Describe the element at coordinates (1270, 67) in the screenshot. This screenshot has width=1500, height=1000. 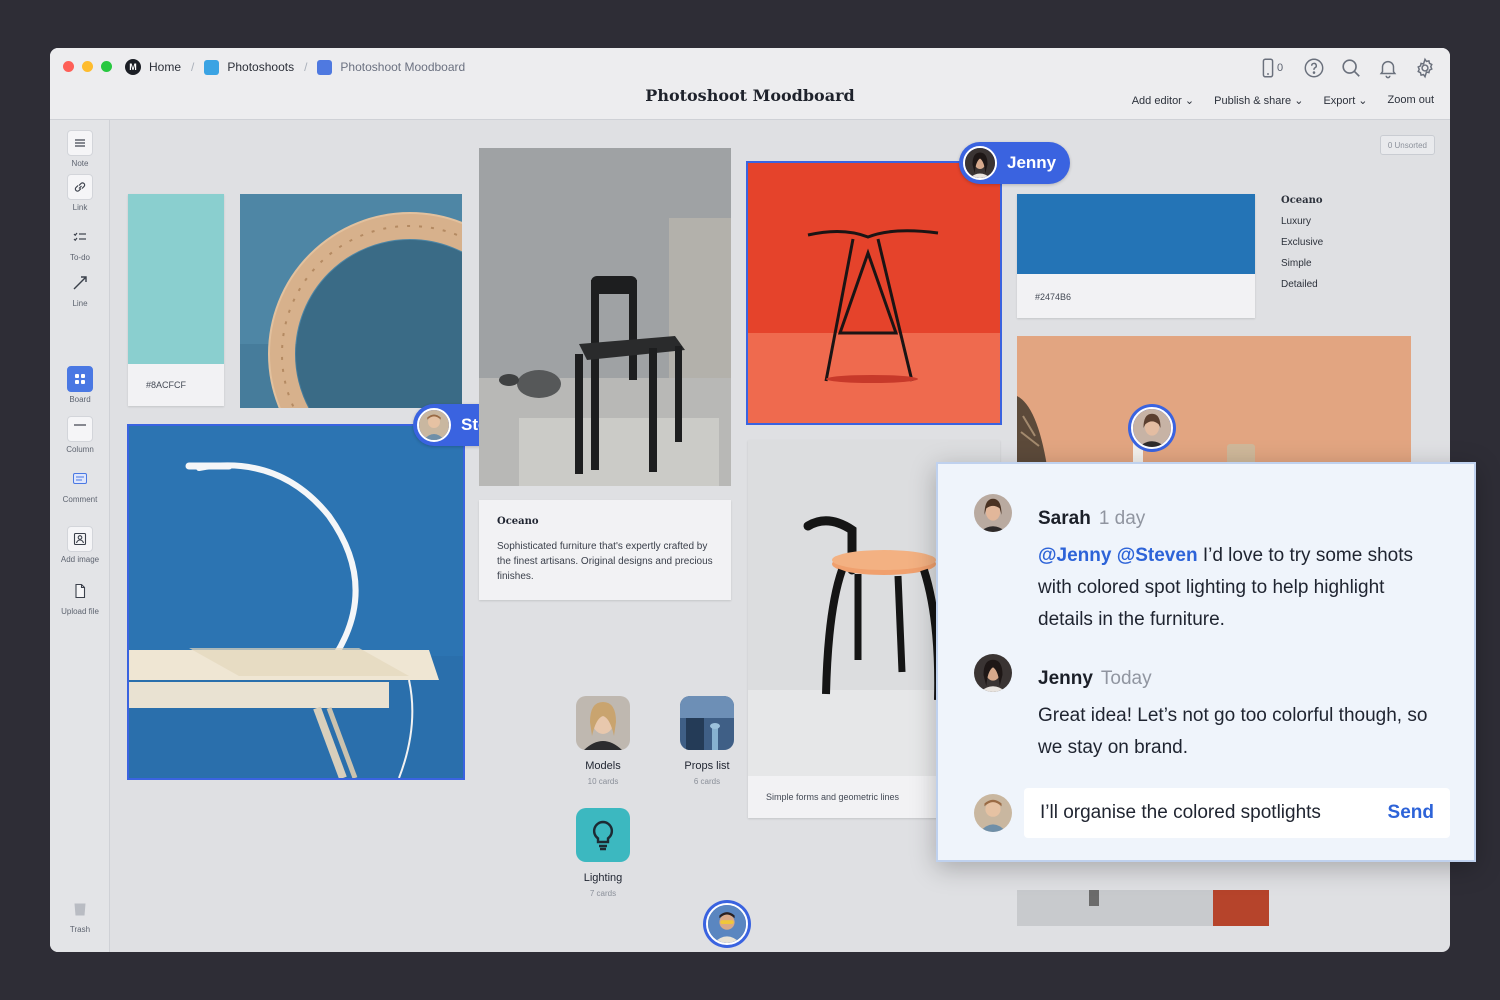
I see `mobile-device-icon: 0` at that location.